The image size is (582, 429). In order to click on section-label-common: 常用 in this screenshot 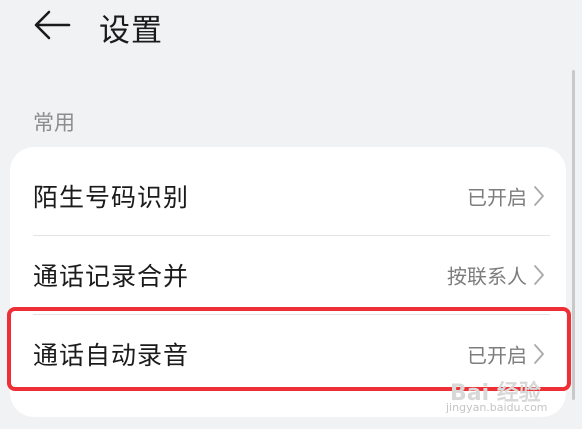, I will do `click(54, 123)`.